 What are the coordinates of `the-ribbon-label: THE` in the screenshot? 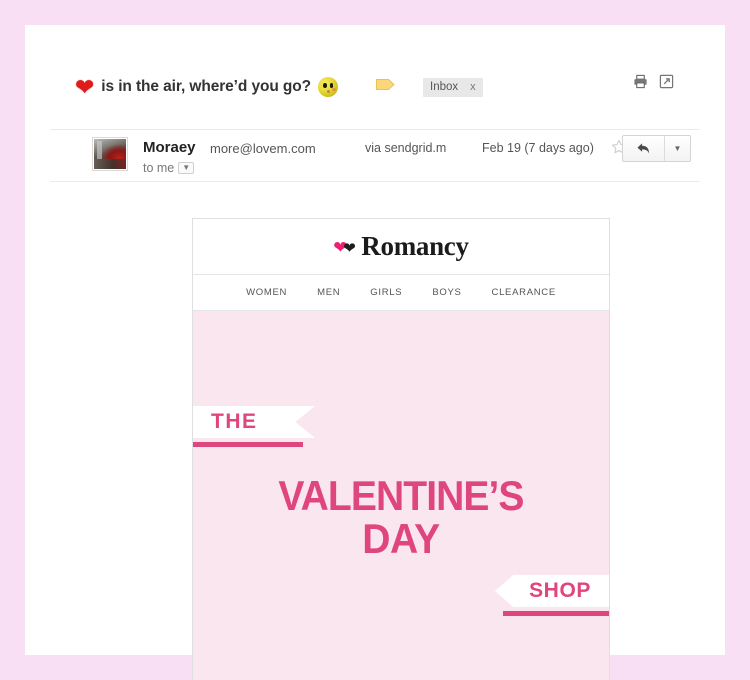 It's located at (234, 421).